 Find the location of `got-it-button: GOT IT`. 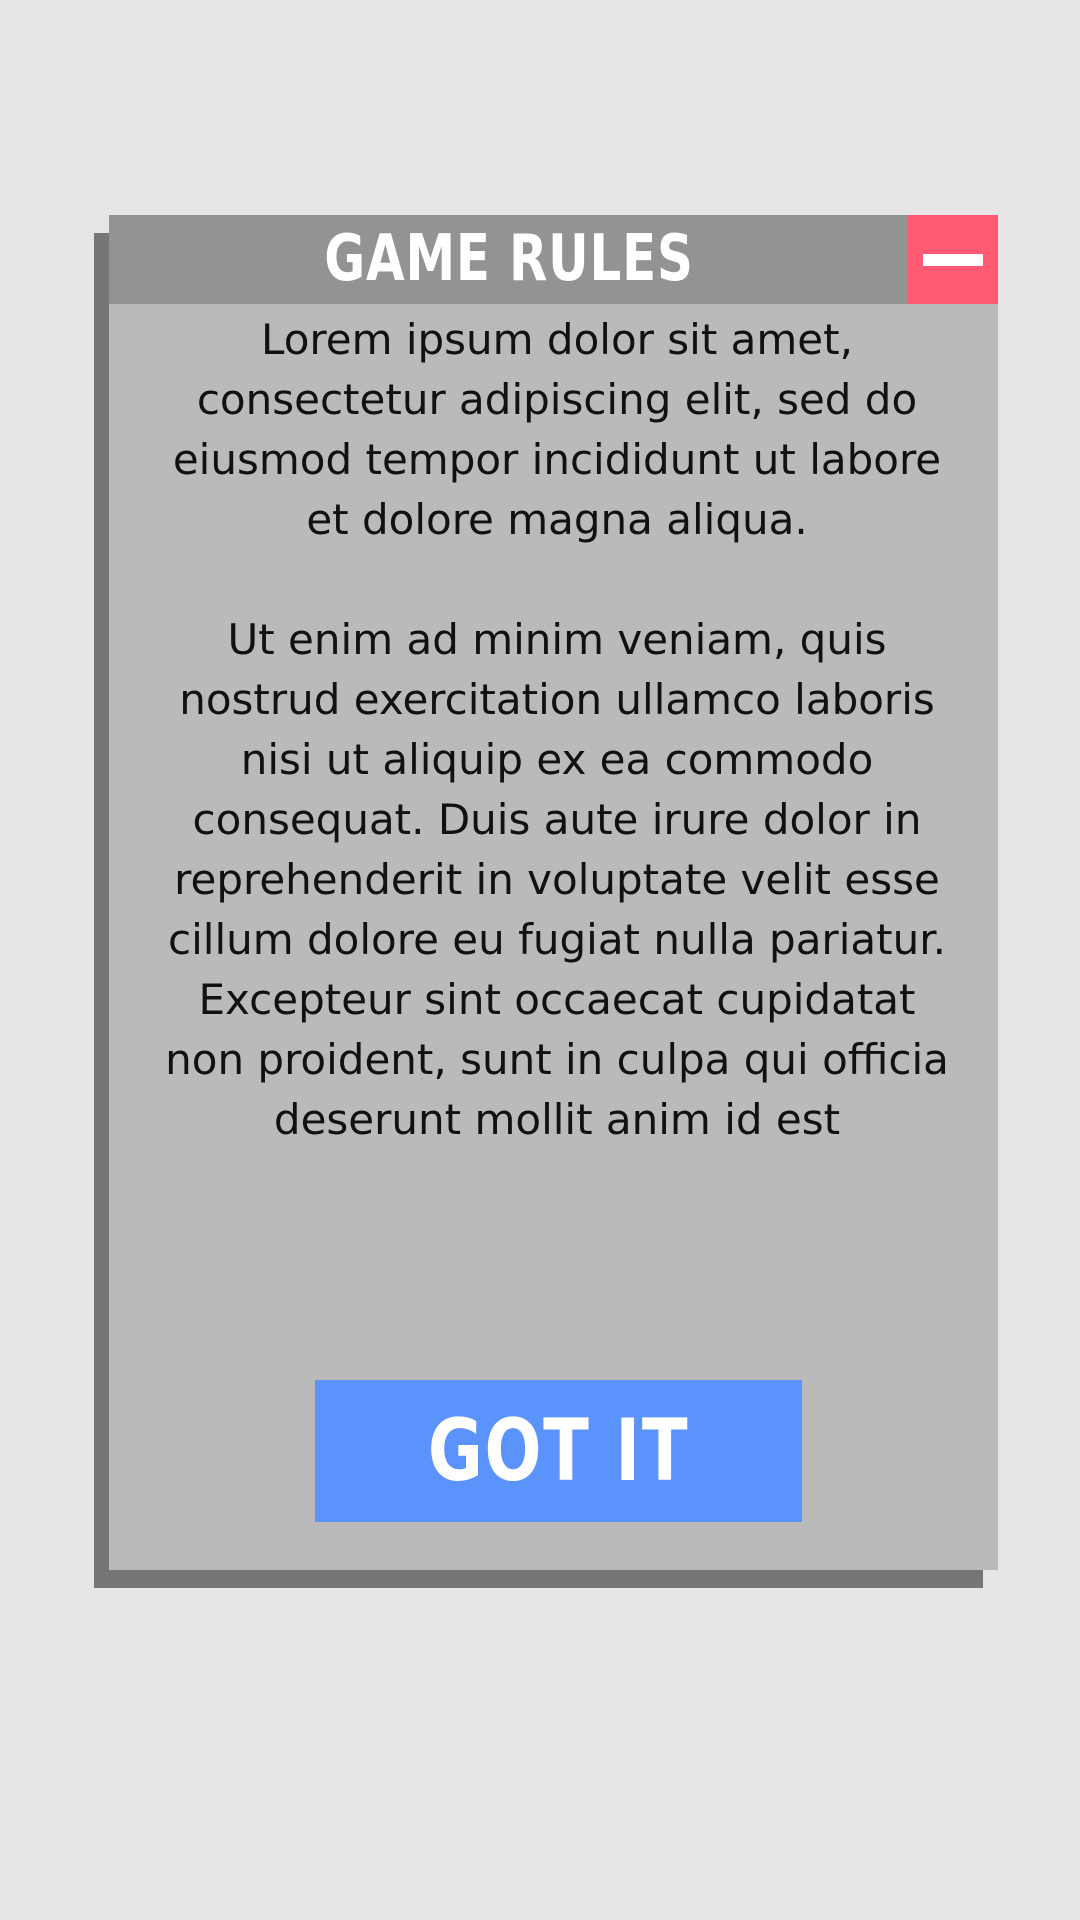

got-it-button: GOT IT is located at coordinates (558, 1451).